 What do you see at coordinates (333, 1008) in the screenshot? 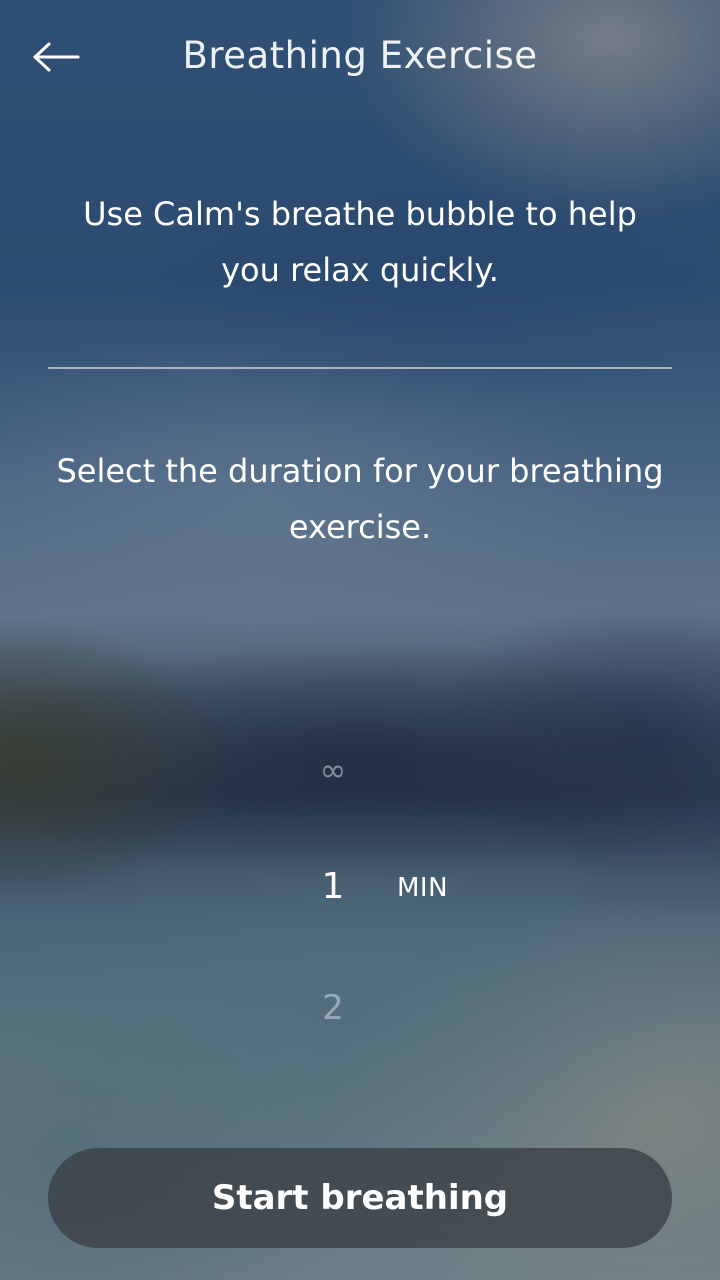
I see `duration-option-2: 2` at bounding box center [333, 1008].